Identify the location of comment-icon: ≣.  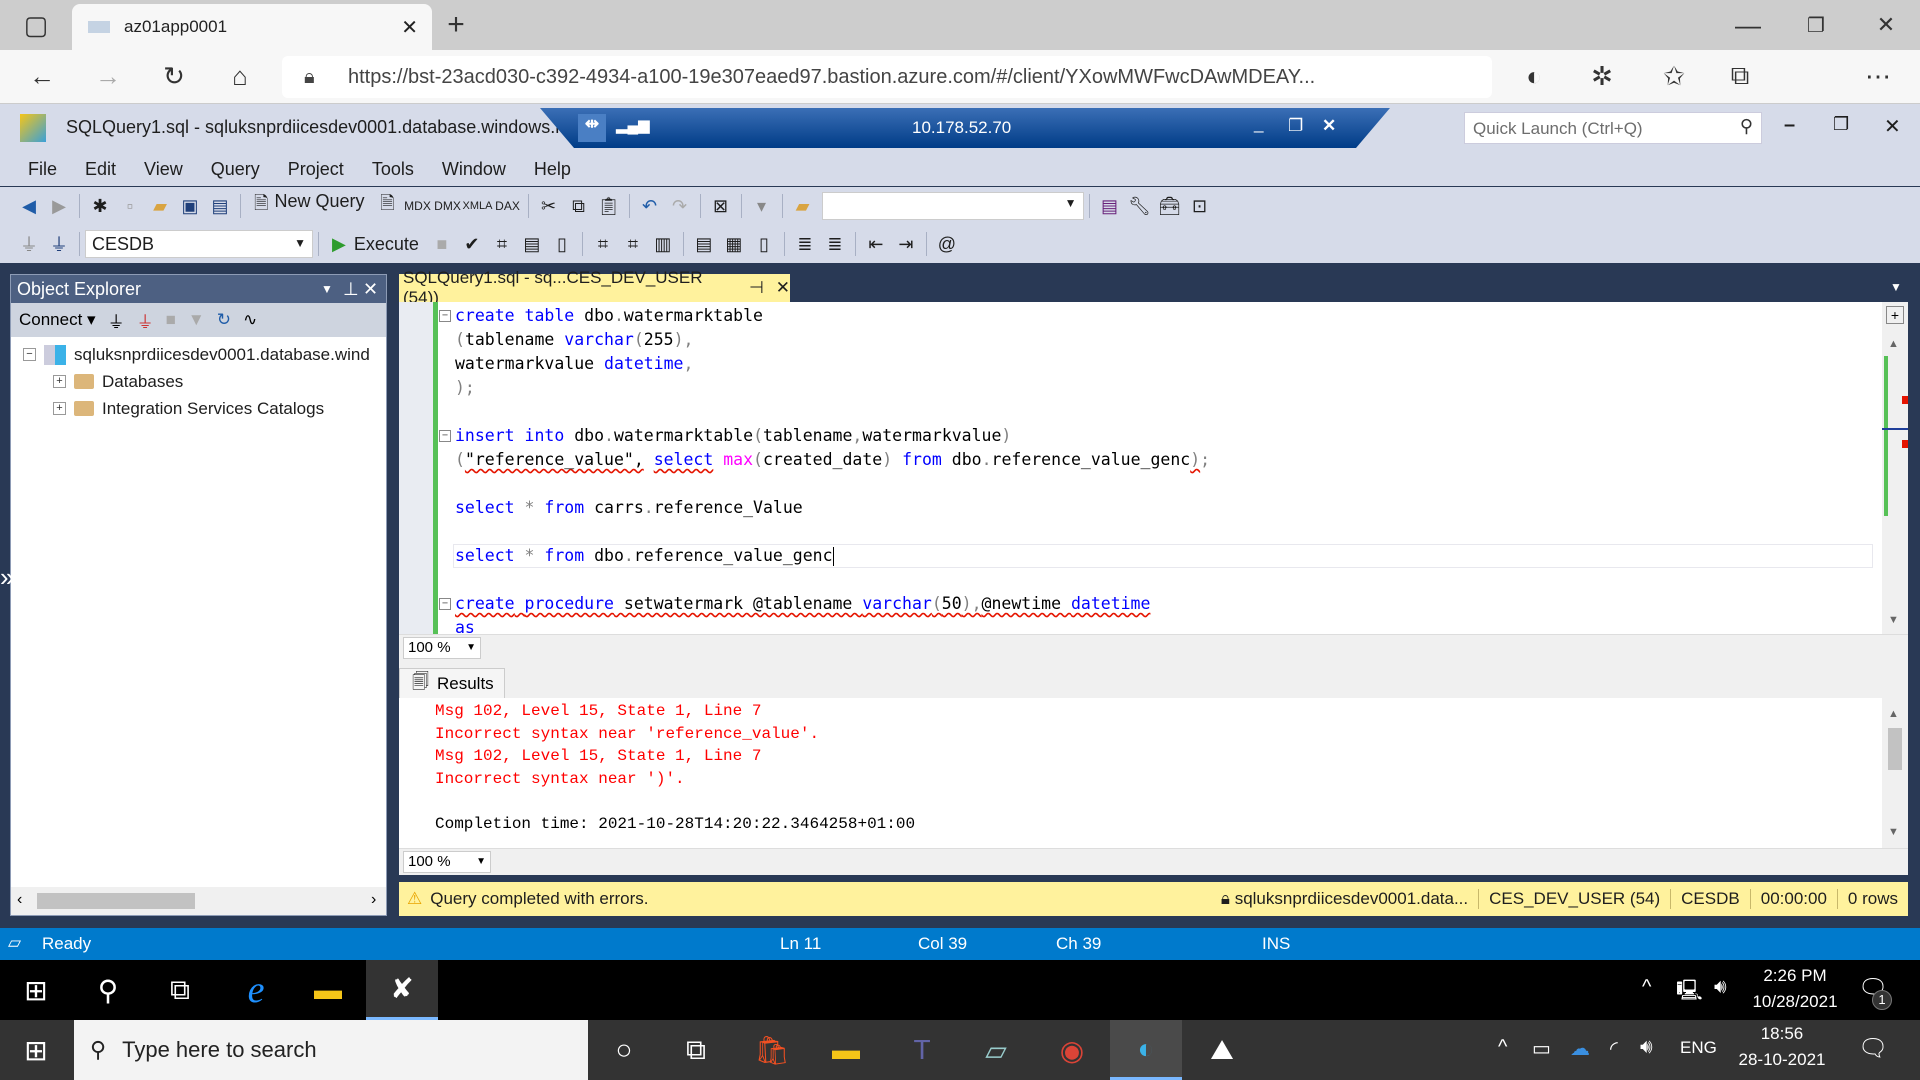
(805, 244).